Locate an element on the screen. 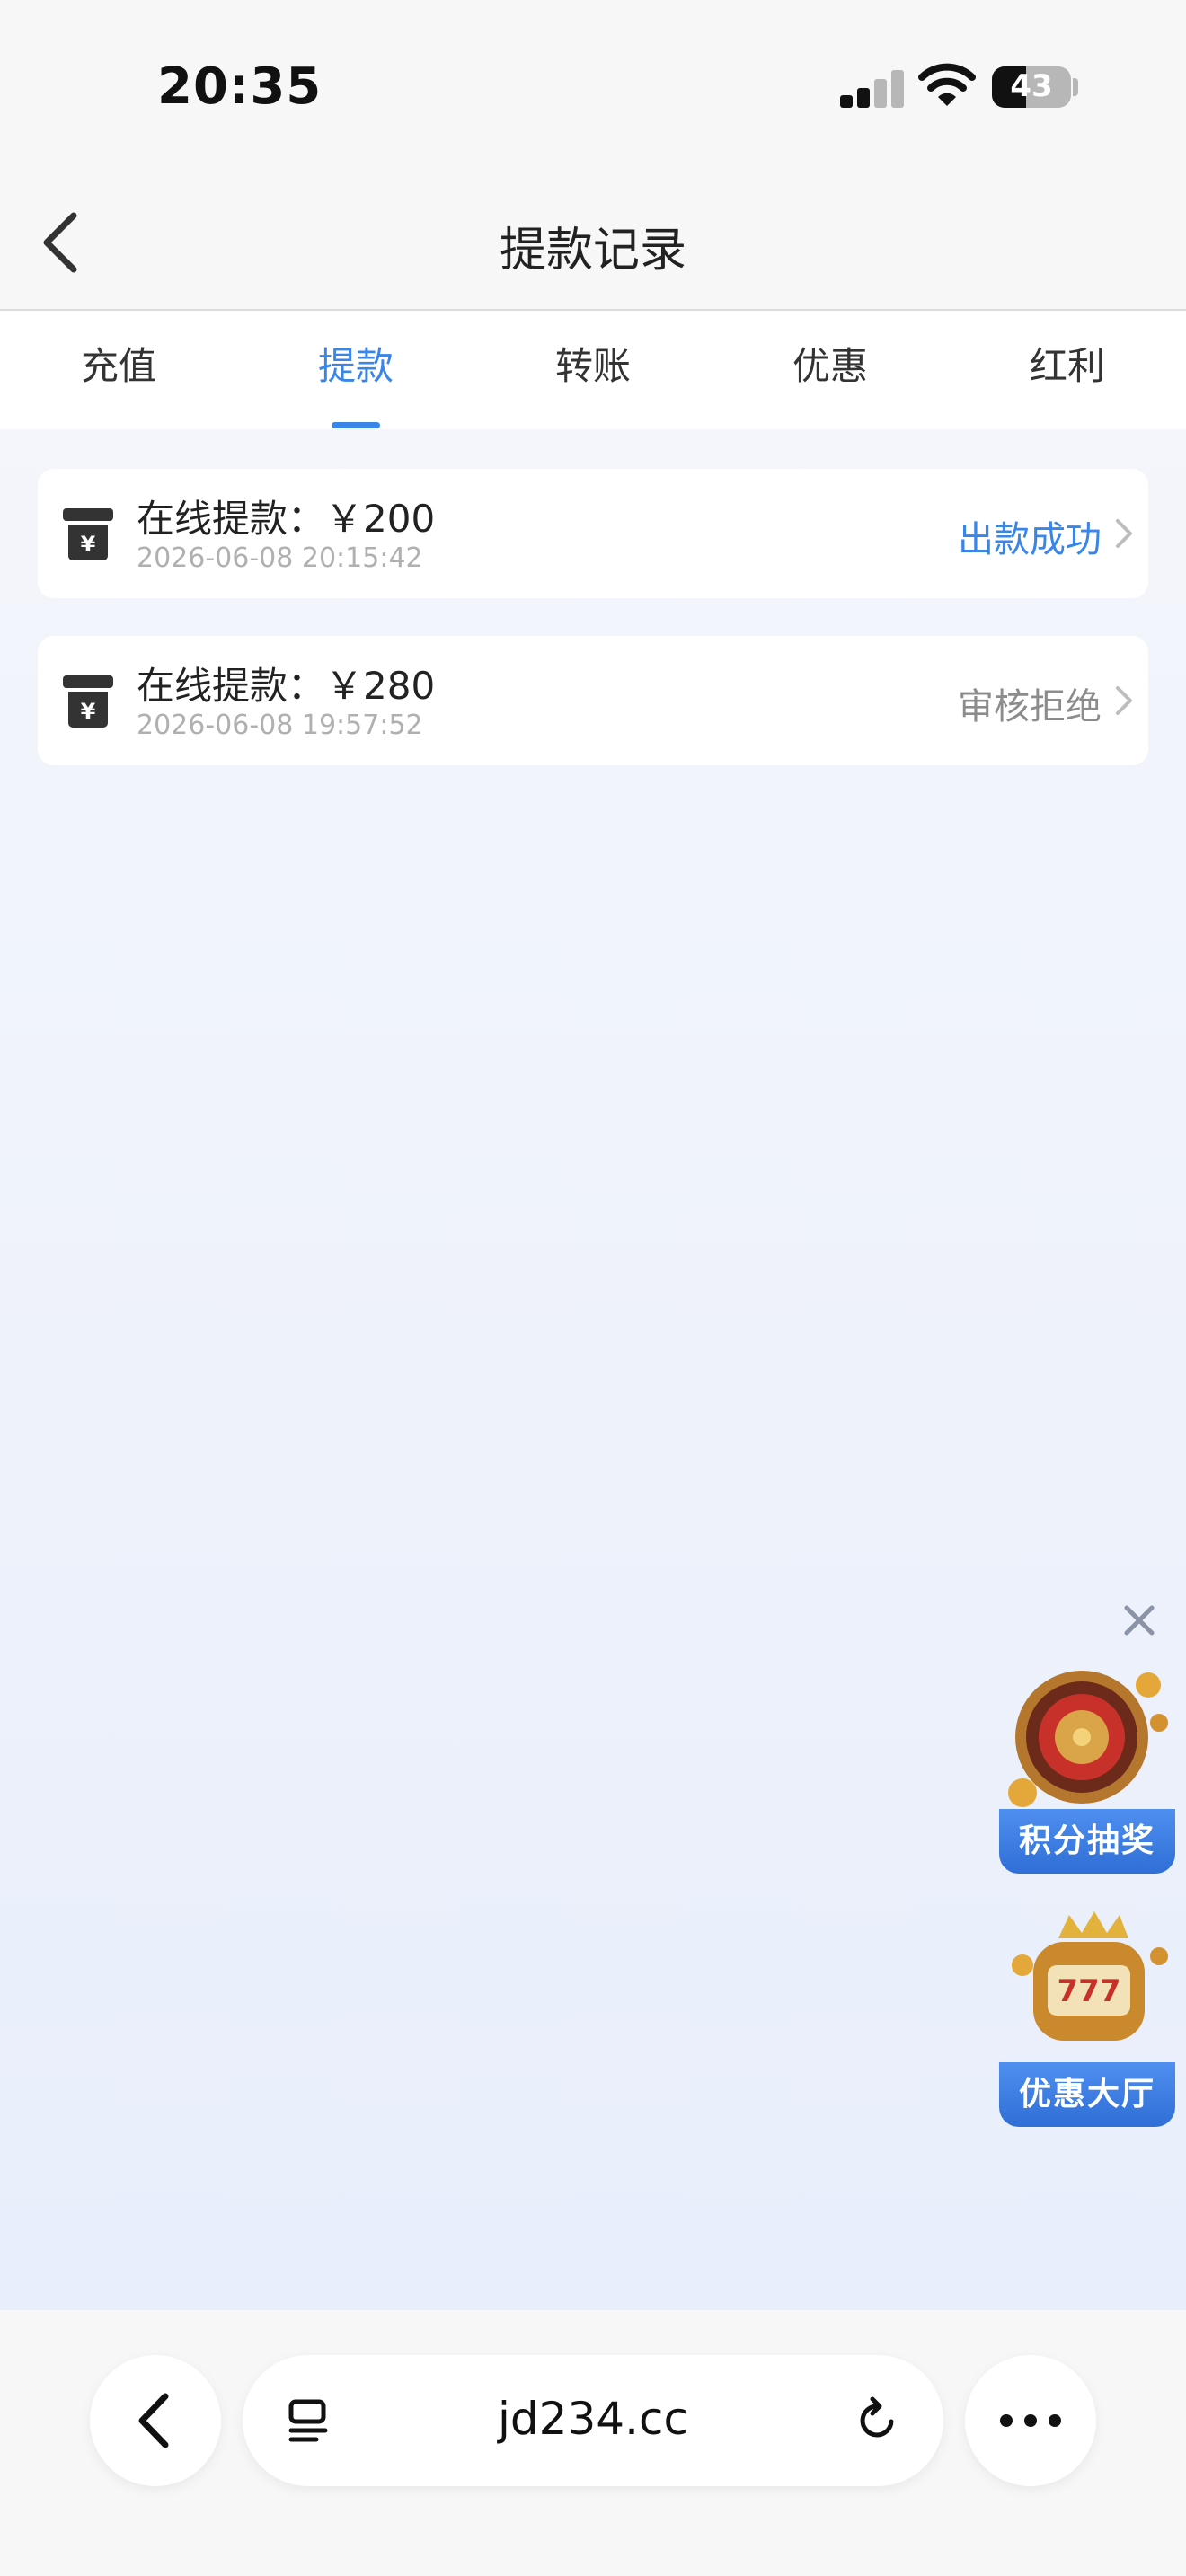 The height and width of the screenshot is (2576, 1186). promo-label-box: 优惠大厅 is located at coordinates (1087, 2094).